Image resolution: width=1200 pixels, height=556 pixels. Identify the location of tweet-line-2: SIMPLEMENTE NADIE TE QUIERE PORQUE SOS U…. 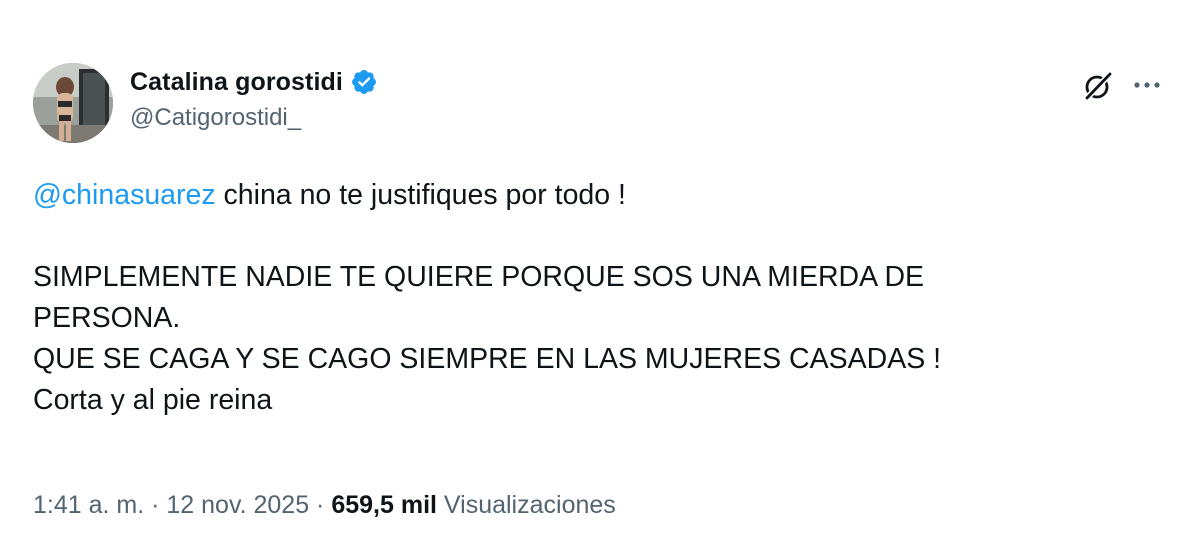
(479, 277).